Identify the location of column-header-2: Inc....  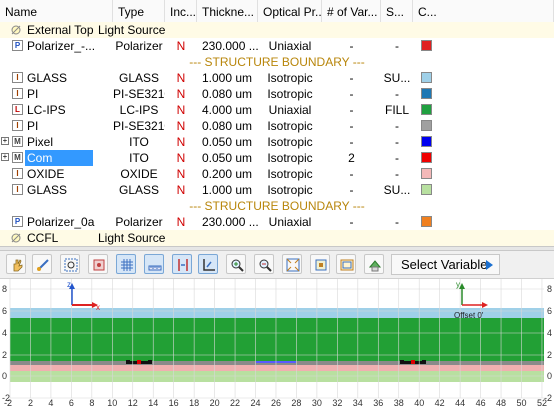
(181, 12).